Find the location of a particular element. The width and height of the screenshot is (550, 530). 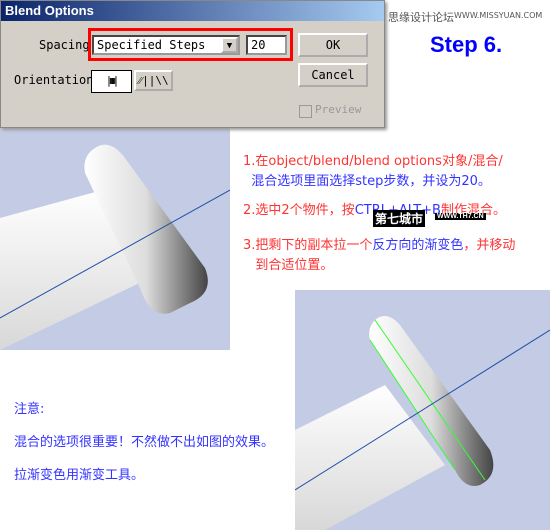

notes-line-2: 拉渐变色用渐变工具。 is located at coordinates (79, 475).